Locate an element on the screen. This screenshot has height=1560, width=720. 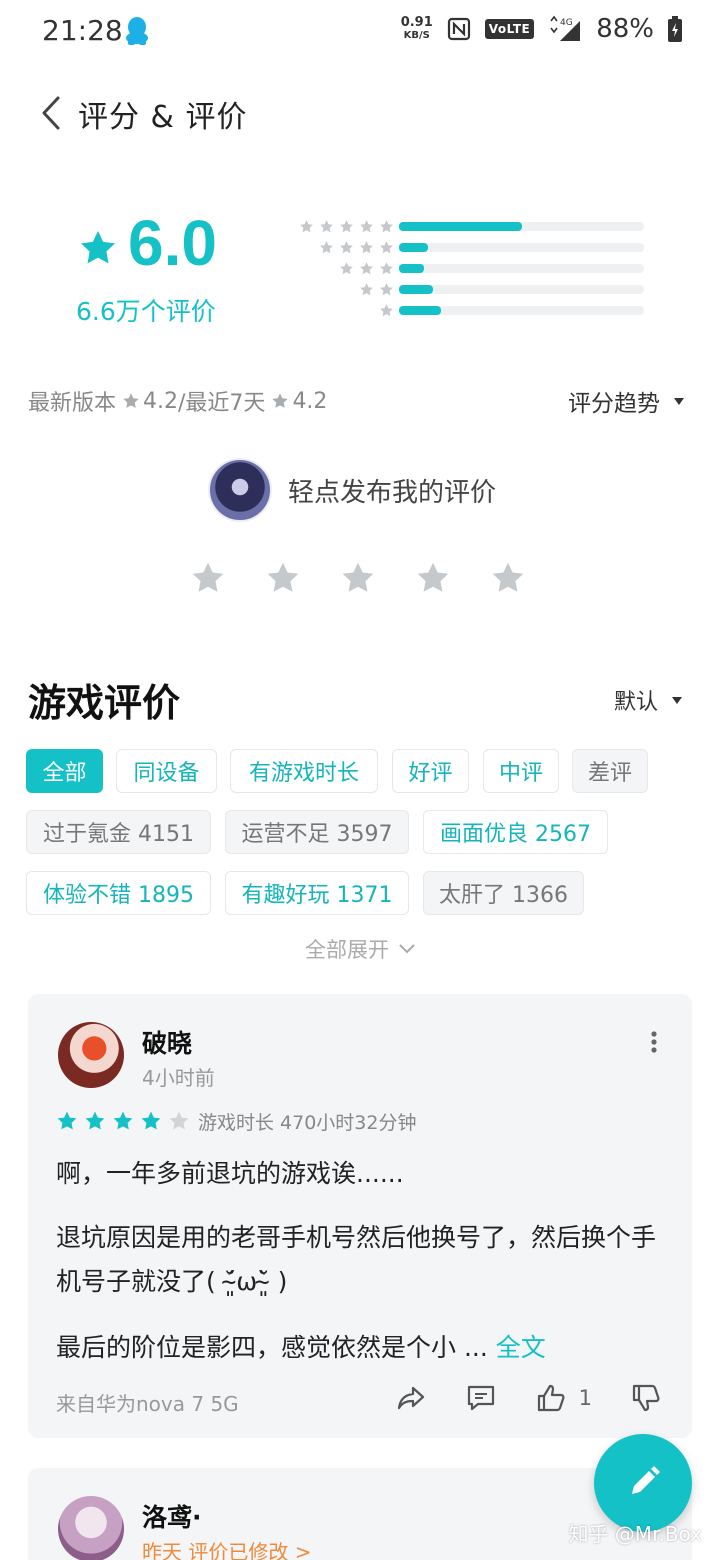
playtime: 游戏时长 470小时32分钟 is located at coordinates (307, 1123).